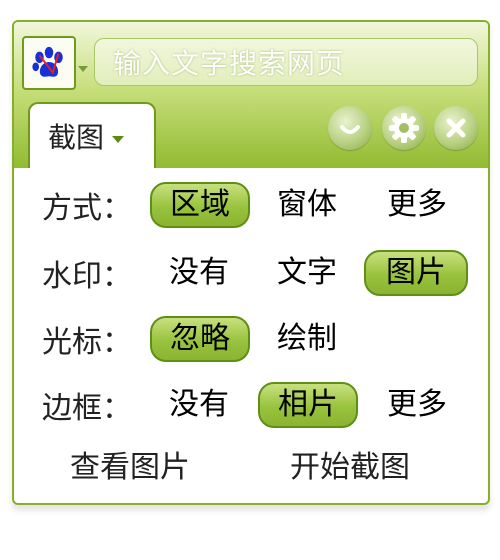 This screenshot has width=500, height=560. Describe the element at coordinates (350, 464) in the screenshot. I see `start-capture-link: 开始截图` at that location.